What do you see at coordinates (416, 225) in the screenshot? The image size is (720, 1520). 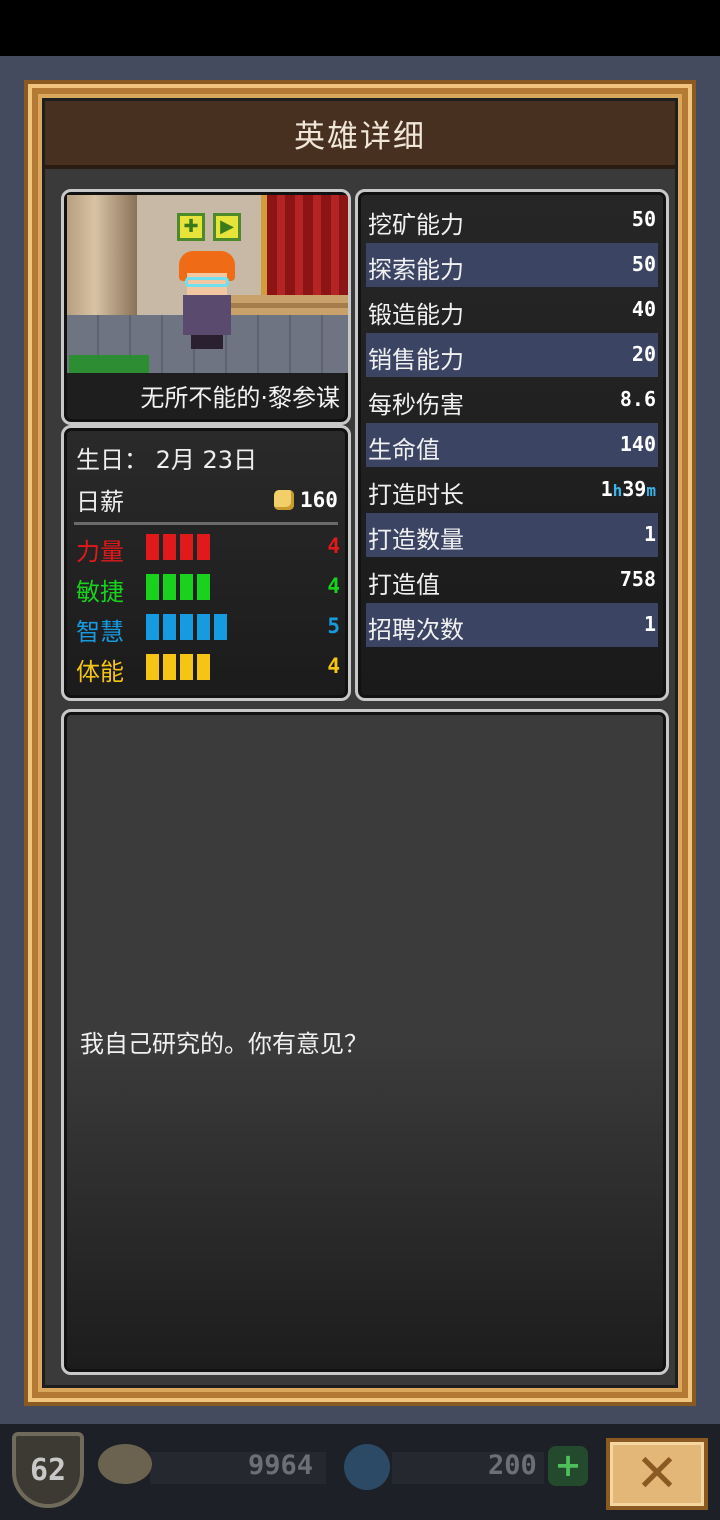 I see `stat-label: 挖矿能力` at bounding box center [416, 225].